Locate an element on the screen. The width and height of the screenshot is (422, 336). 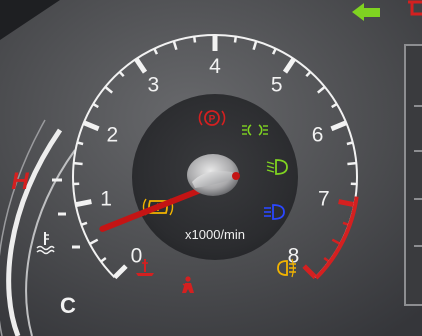
tick-label-3: 3 is located at coordinates (153, 85).